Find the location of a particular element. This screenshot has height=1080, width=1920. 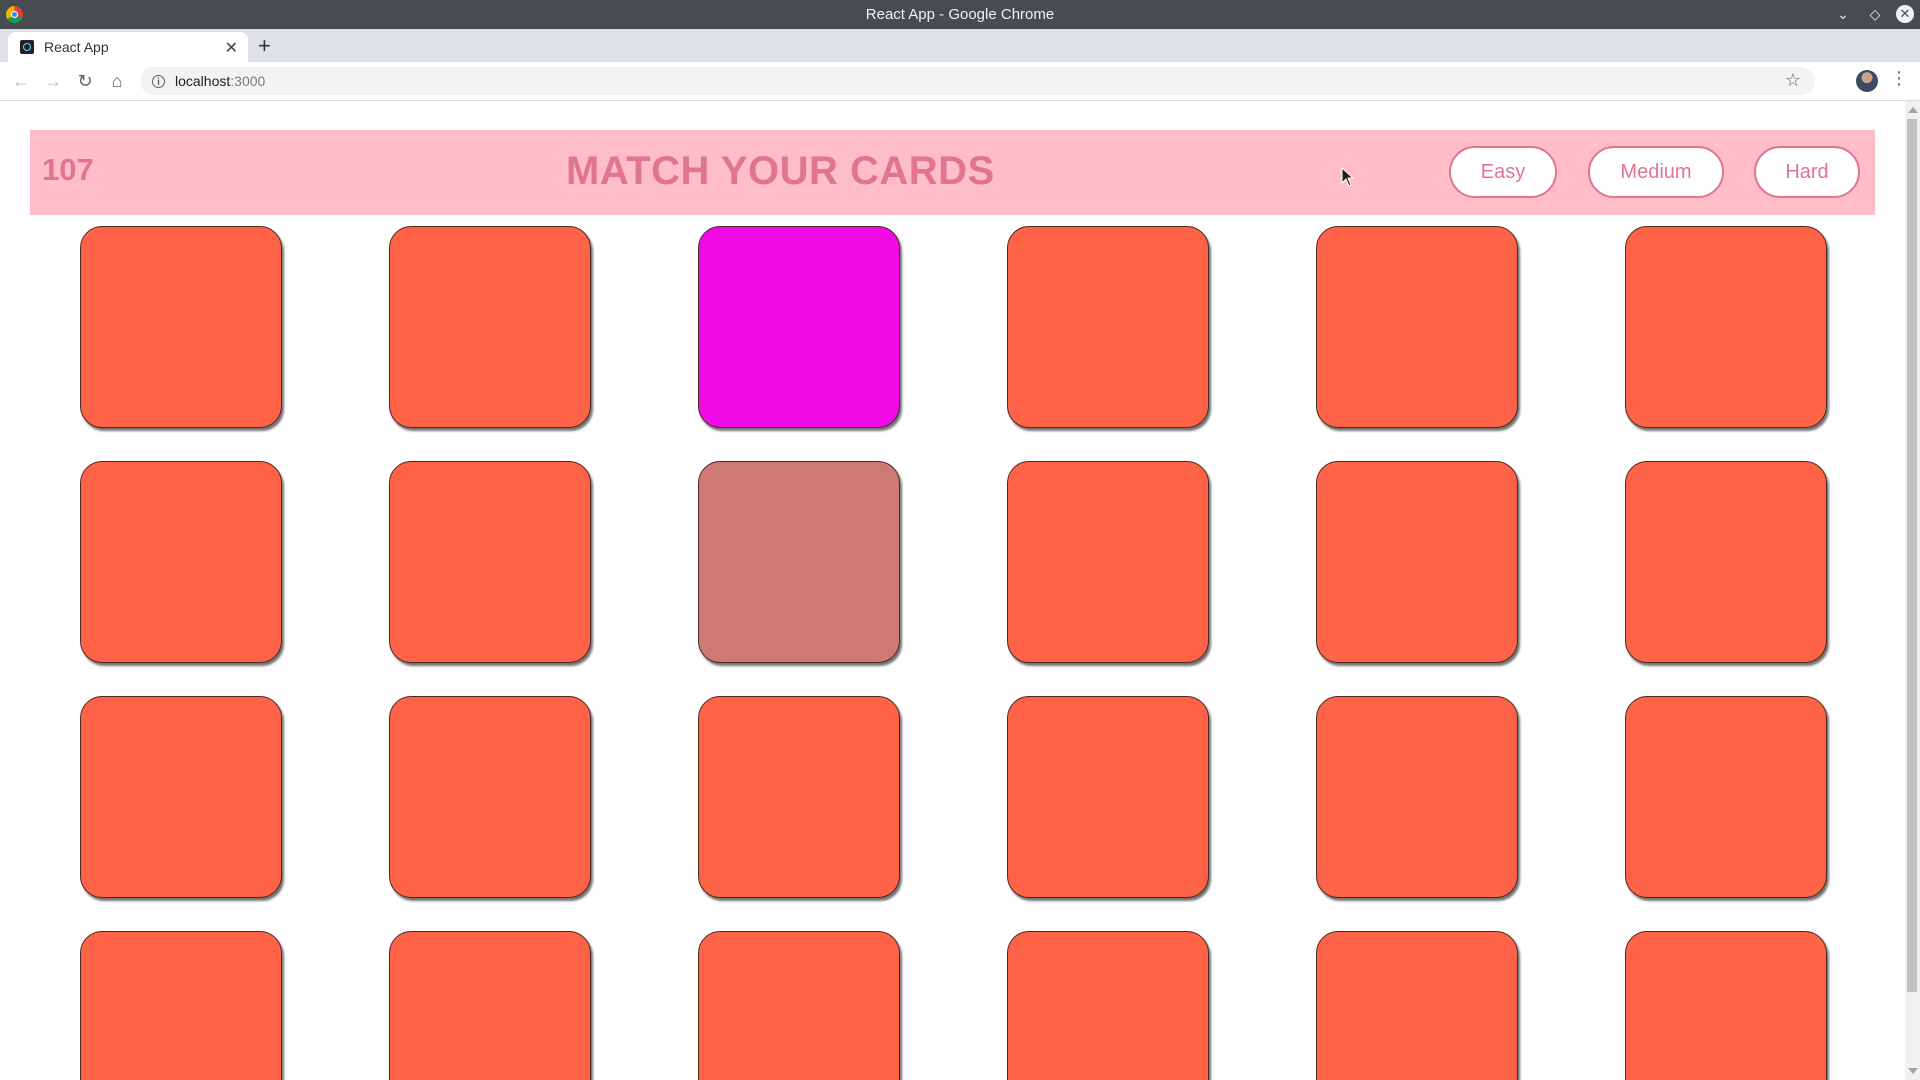

back-arrow-icon: ← is located at coordinates (21, 81).